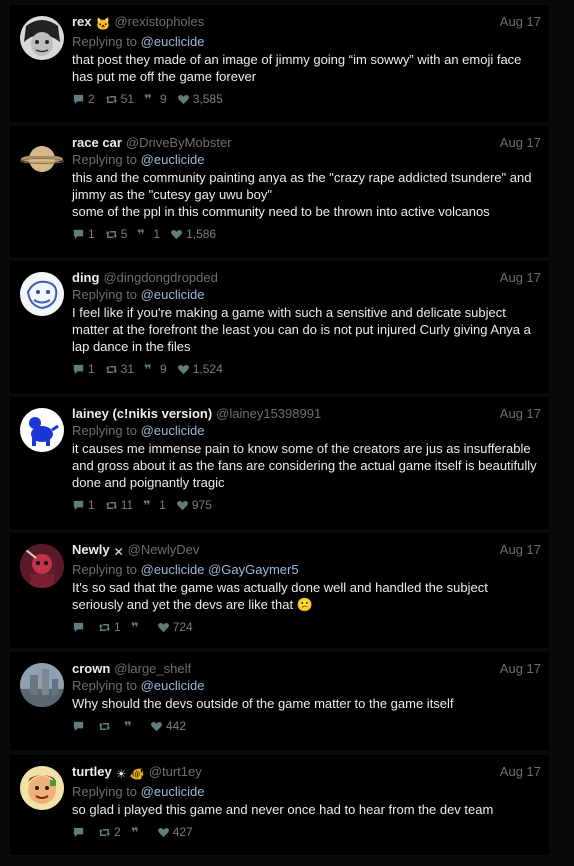 This screenshot has width=574, height=866. Describe the element at coordinates (201, 505) in the screenshot. I see `likes-count: 975` at that location.